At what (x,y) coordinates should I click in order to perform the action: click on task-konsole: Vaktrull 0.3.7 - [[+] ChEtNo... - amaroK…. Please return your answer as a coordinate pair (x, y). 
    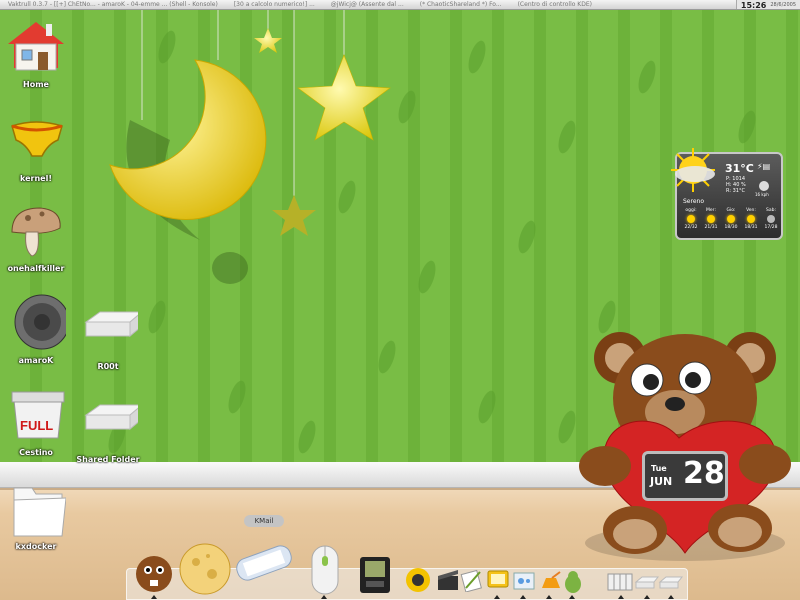
    Looking at the image, I should click on (113, 4).